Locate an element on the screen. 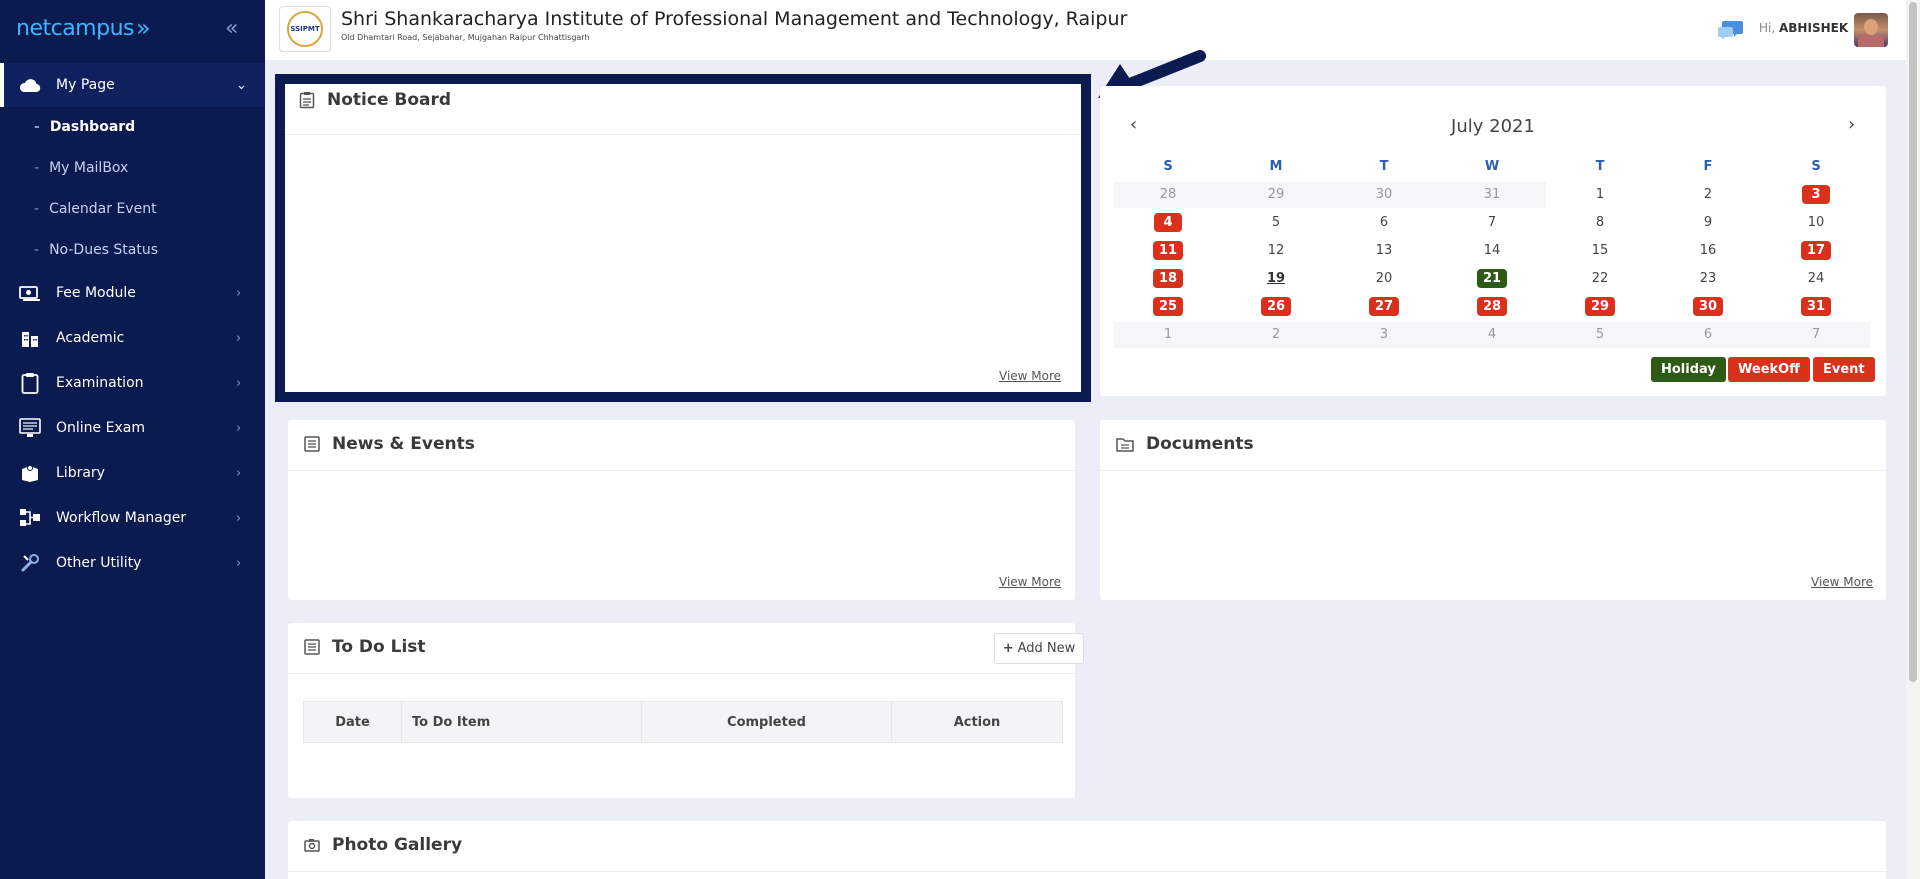 The width and height of the screenshot is (1920, 879). calendar-month-label: July 2021 is located at coordinates (1493, 126).